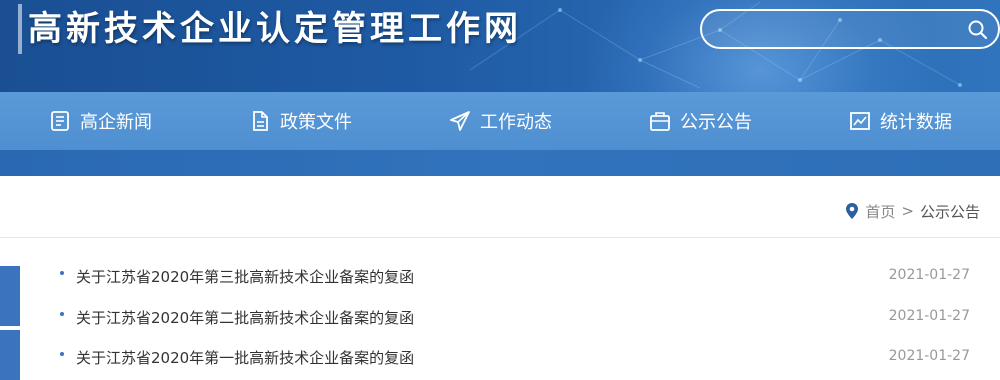 Image resolution: width=1000 pixels, height=380 pixels. I want to click on breadcrumb: 首页 > 公示公告, so click(912, 211).